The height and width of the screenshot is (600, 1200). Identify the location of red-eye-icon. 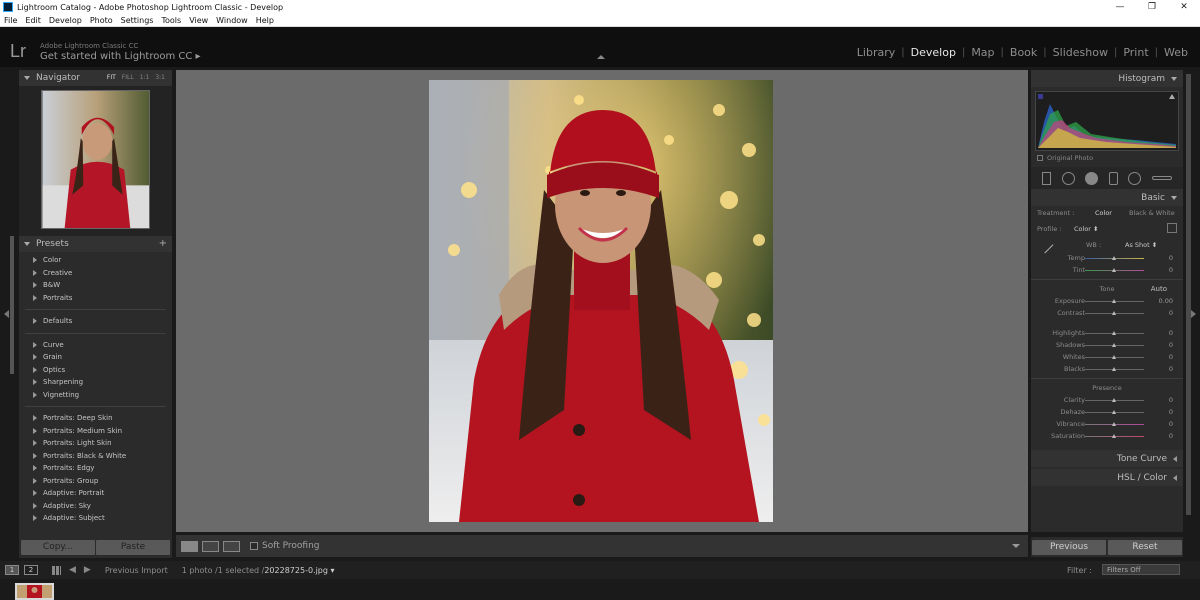
(1092, 178).